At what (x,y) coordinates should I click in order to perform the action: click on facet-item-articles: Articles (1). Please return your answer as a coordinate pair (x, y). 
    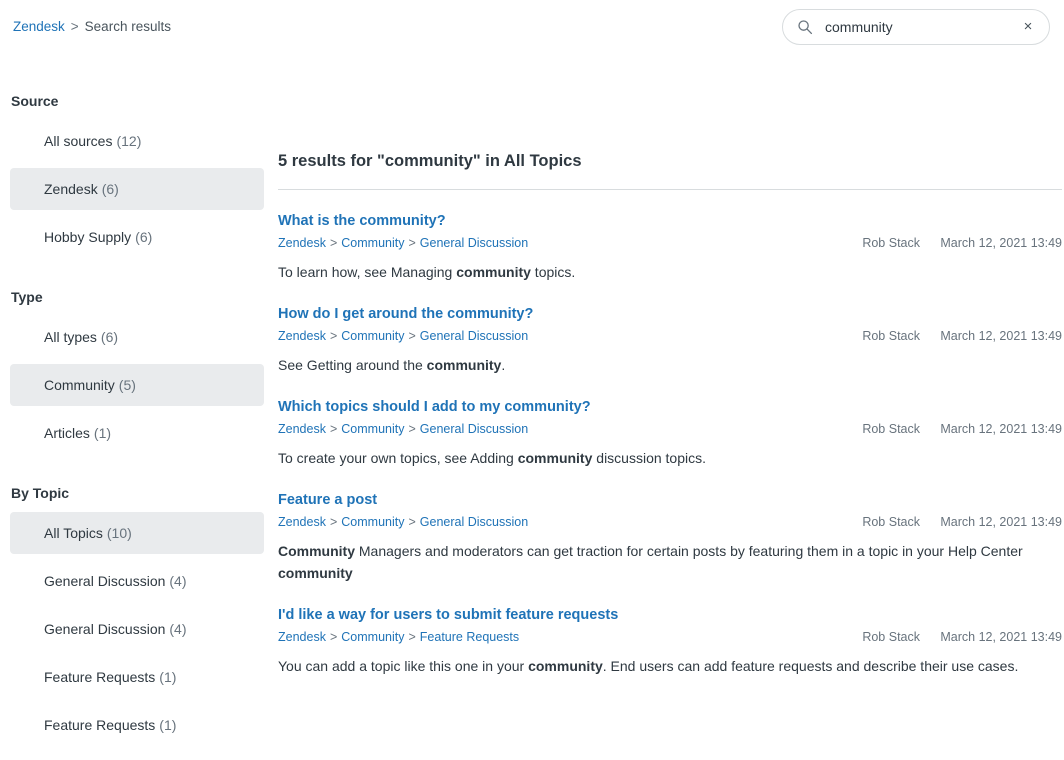
    Looking at the image, I should click on (137, 433).